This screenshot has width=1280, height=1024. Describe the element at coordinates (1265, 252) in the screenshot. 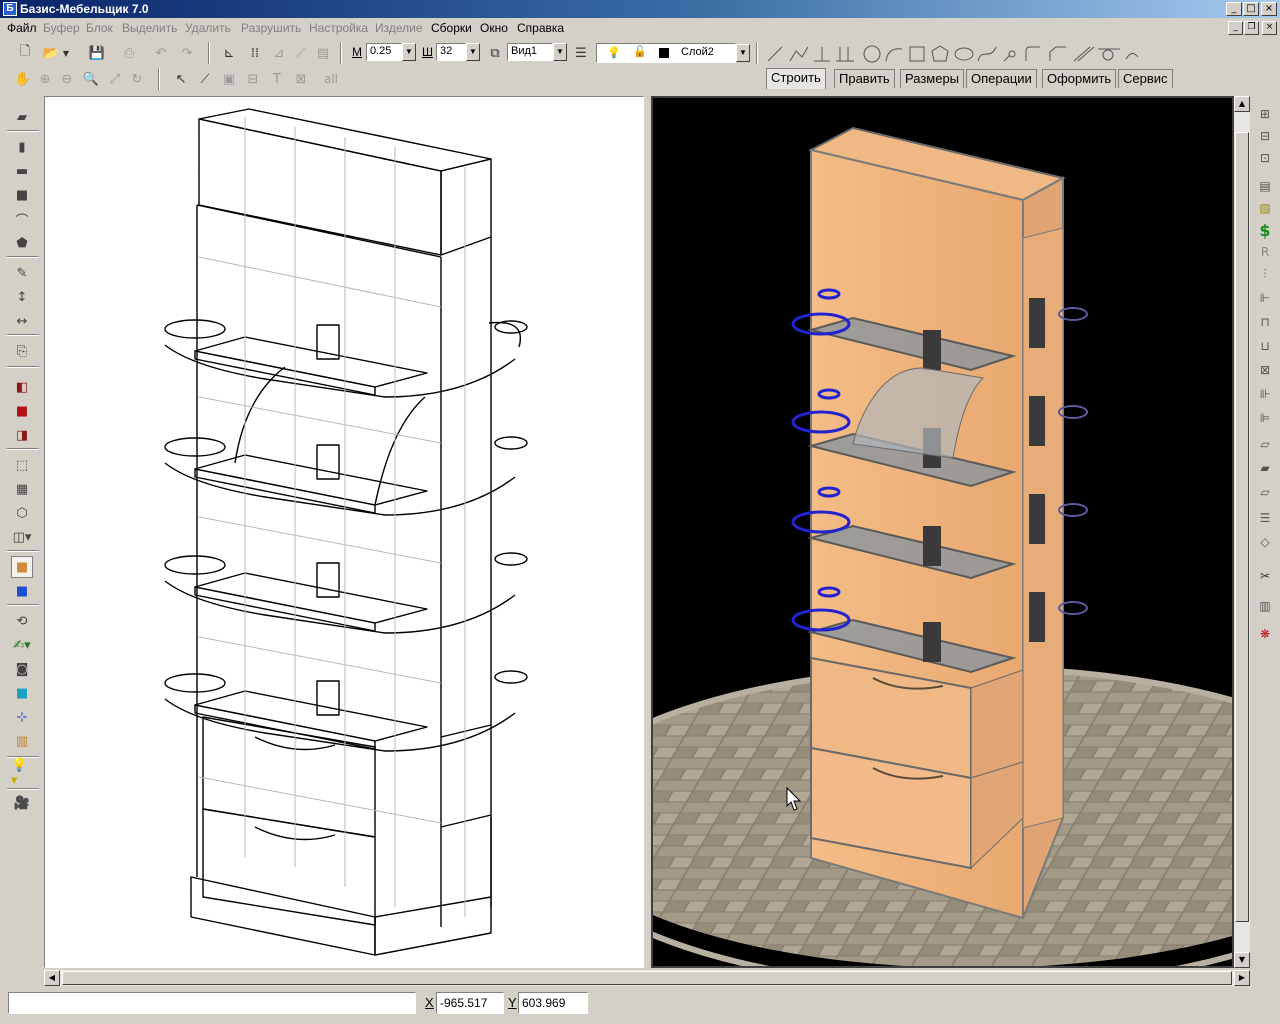

I see `r-icon: R` at that location.